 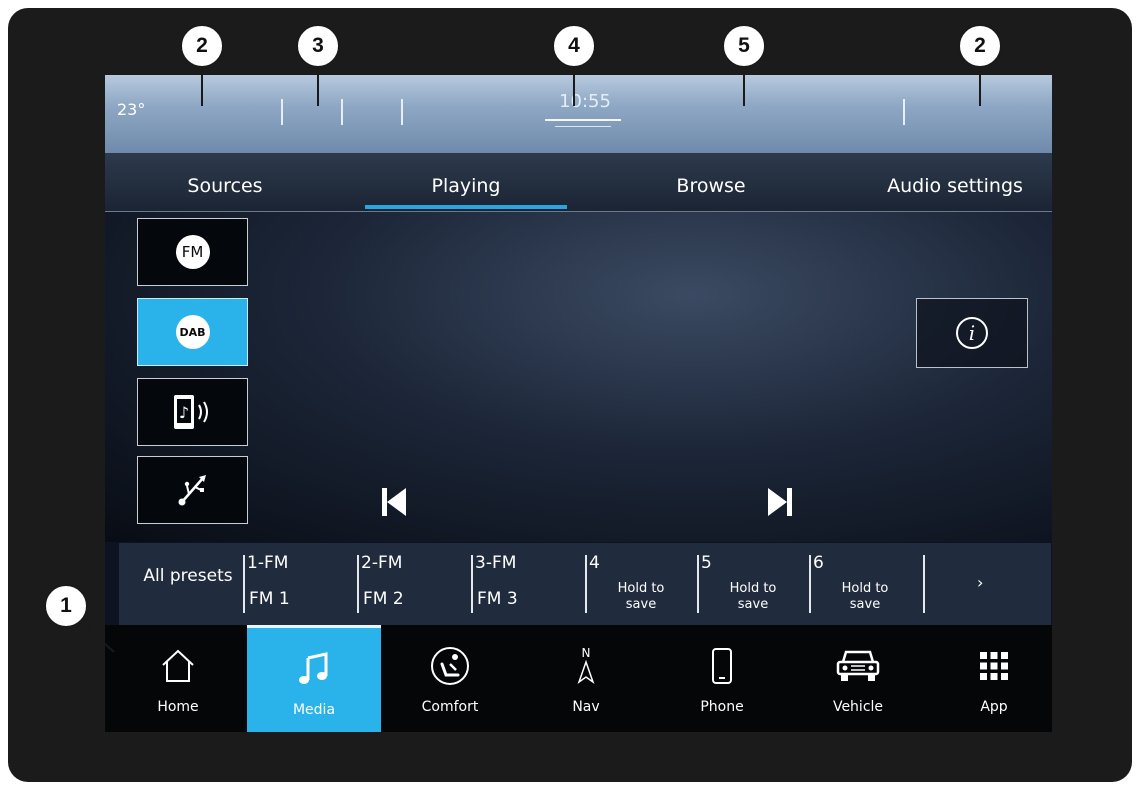 What do you see at coordinates (412, 584) in the screenshot?
I see `preset-2: 2-FM FM 2` at bounding box center [412, 584].